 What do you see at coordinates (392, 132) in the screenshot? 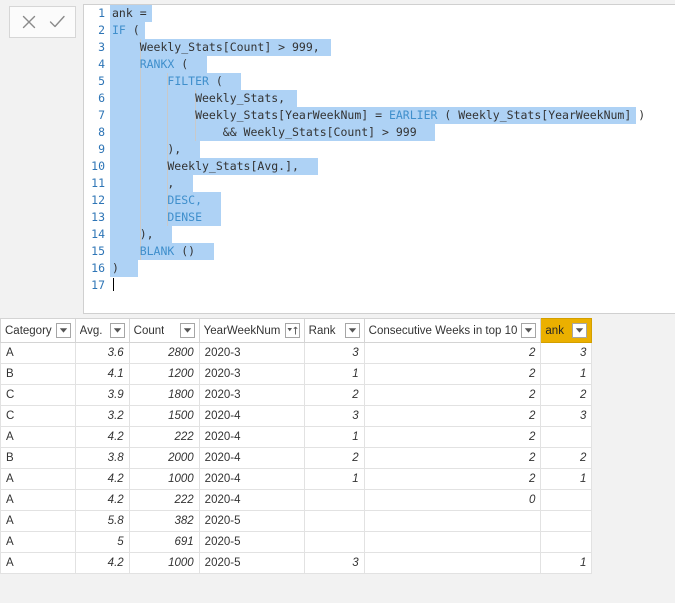
I see `code-line-text: && Weekly_Stats[Count] > 999` at bounding box center [392, 132].